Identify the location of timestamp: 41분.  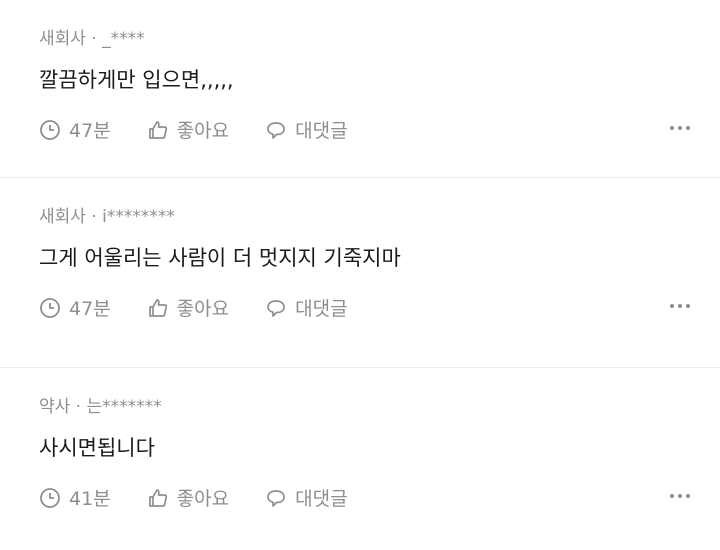
(75, 497).